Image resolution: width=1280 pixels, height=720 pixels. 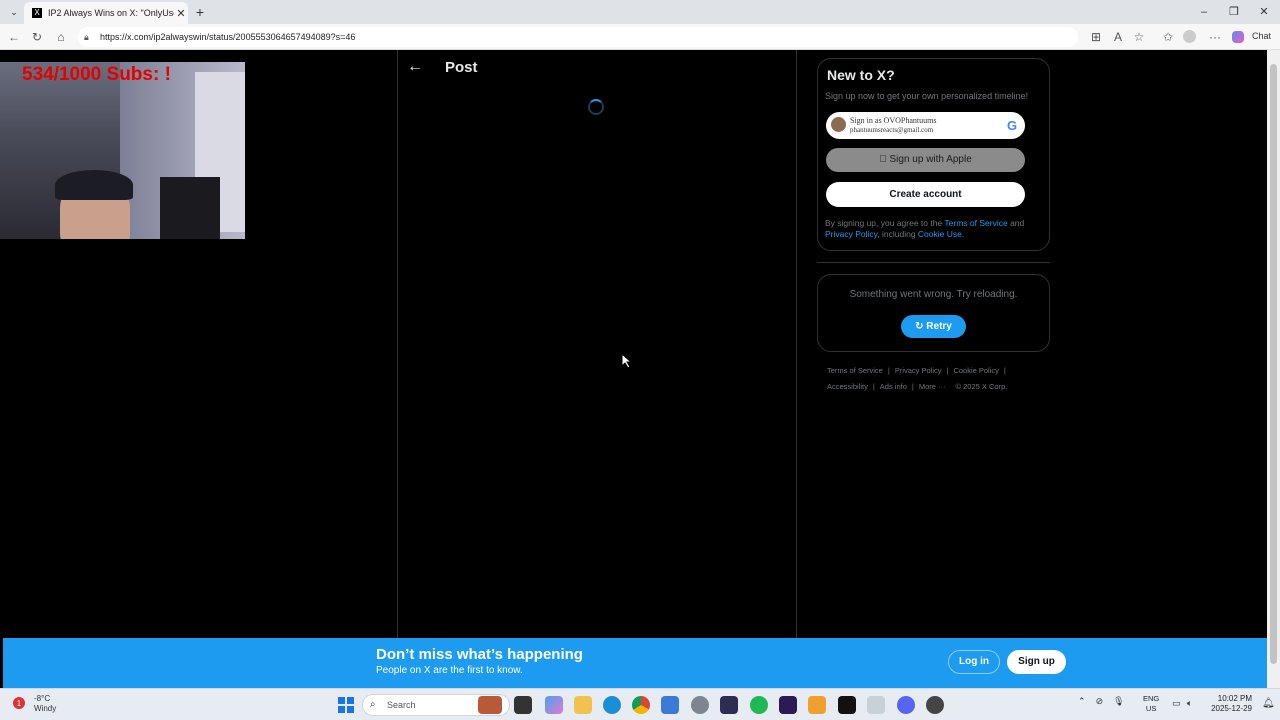 I want to click on signup-banner, so click(x=635, y=663).